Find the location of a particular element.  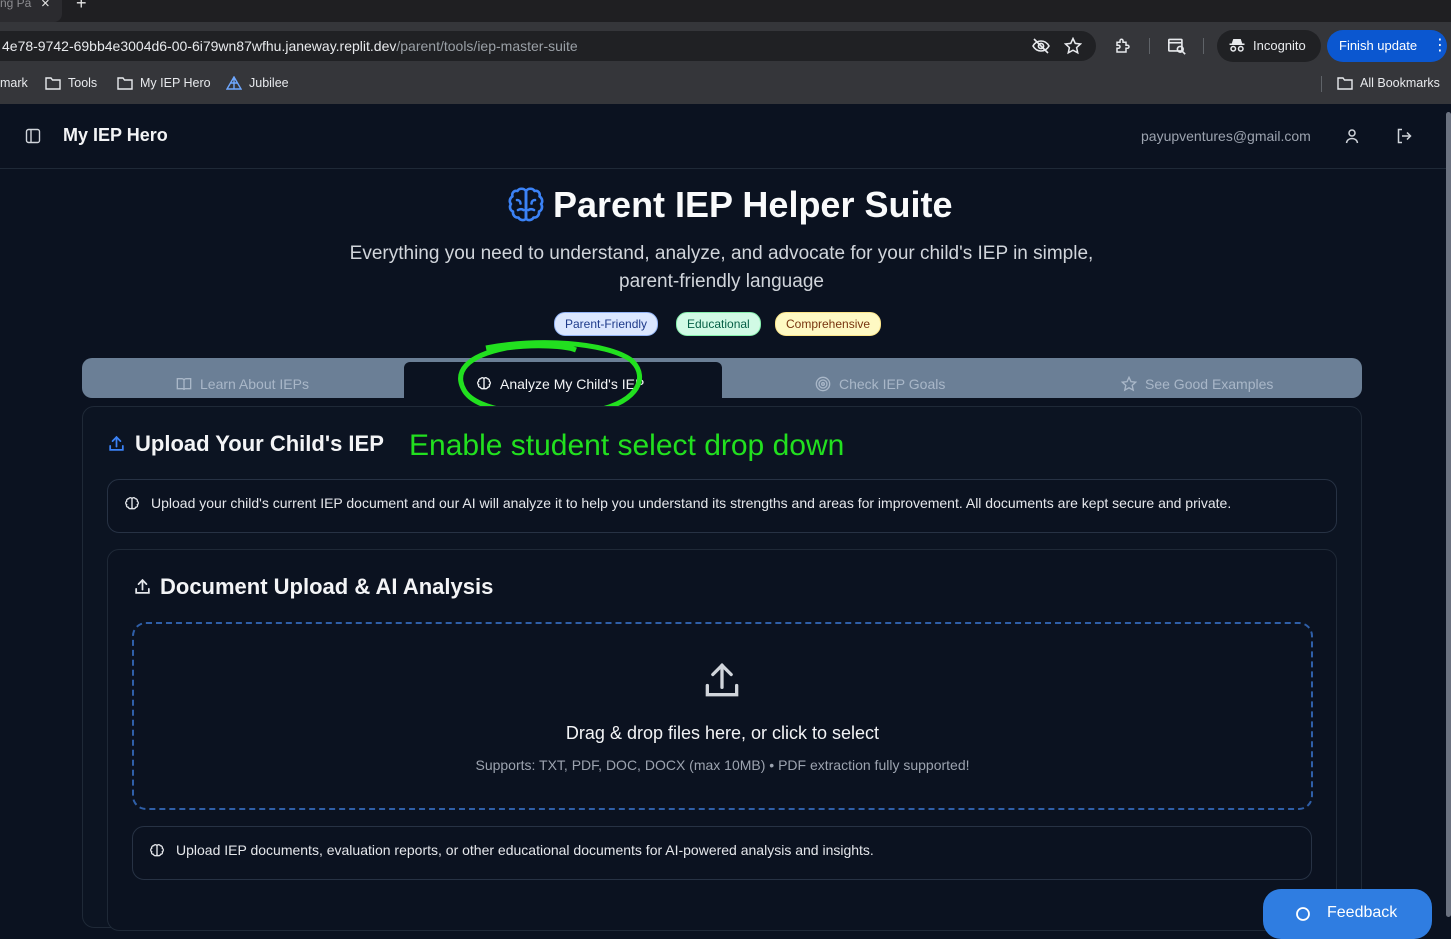

target-icon is located at coordinates (823, 384).